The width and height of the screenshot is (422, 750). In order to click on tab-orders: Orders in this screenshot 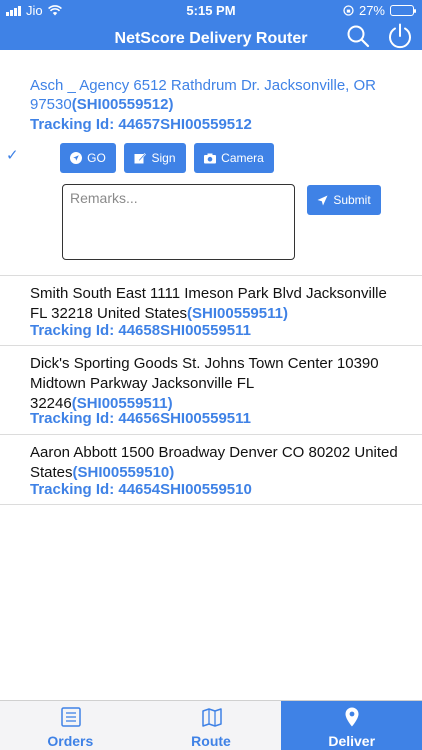, I will do `click(70, 725)`.